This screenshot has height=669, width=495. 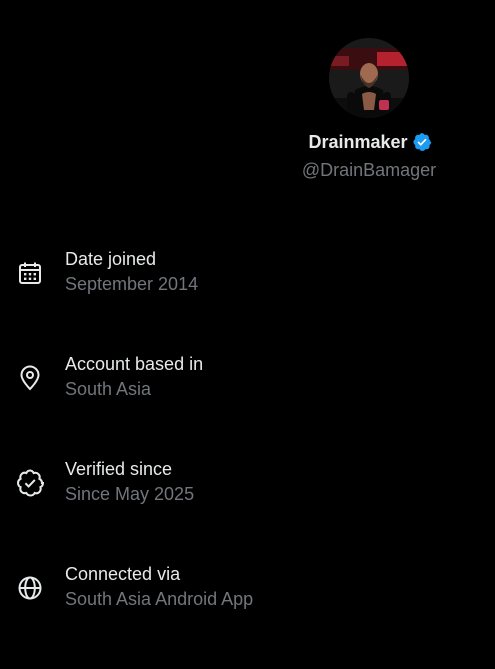 I want to click on globe-icon, so click(x=30, y=588).